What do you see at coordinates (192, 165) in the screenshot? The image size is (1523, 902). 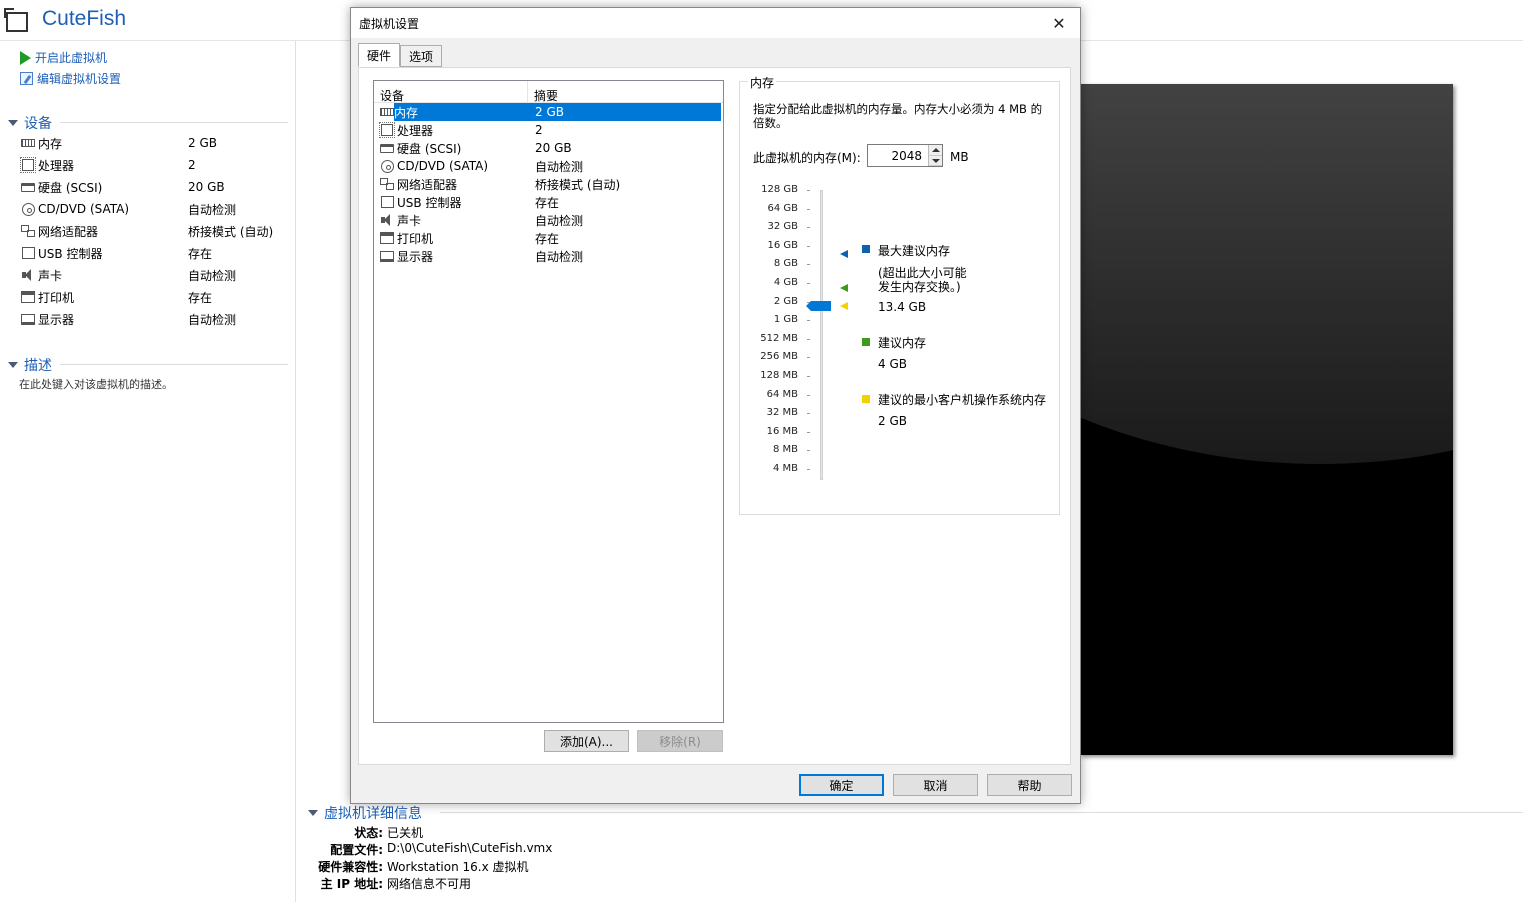 I see `device-value: 2` at bounding box center [192, 165].